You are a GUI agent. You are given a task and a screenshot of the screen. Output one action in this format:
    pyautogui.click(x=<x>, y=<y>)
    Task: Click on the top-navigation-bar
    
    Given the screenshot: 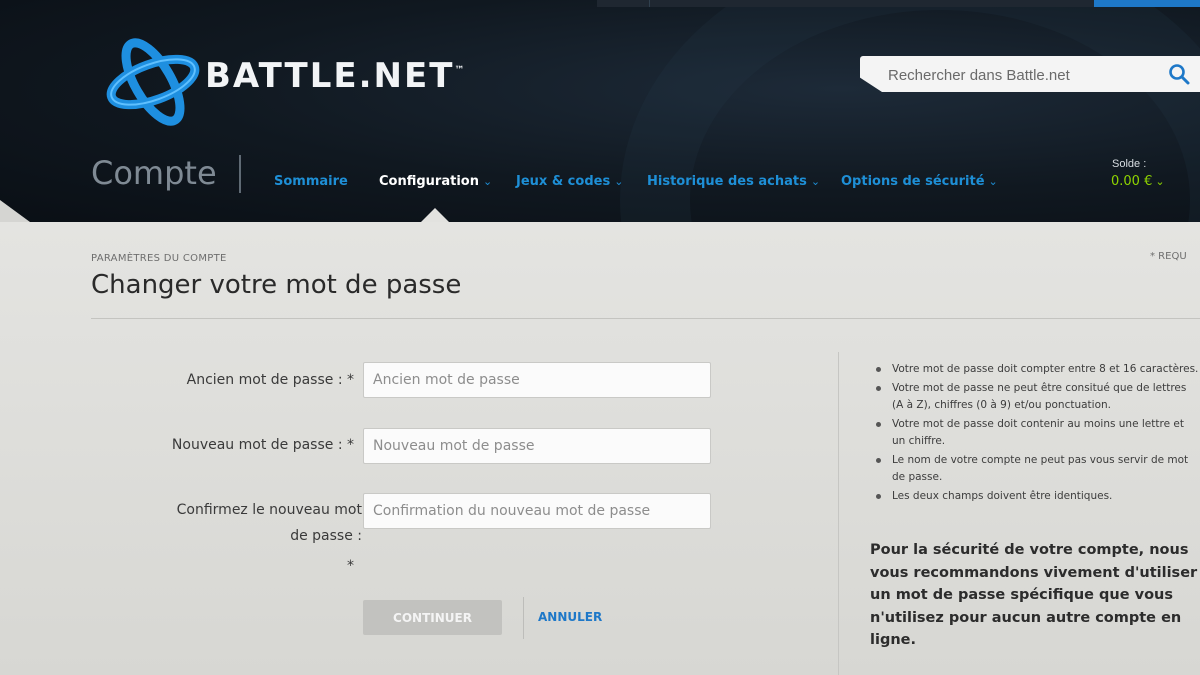 What is the action you would take?
    pyautogui.click(x=898, y=3)
    